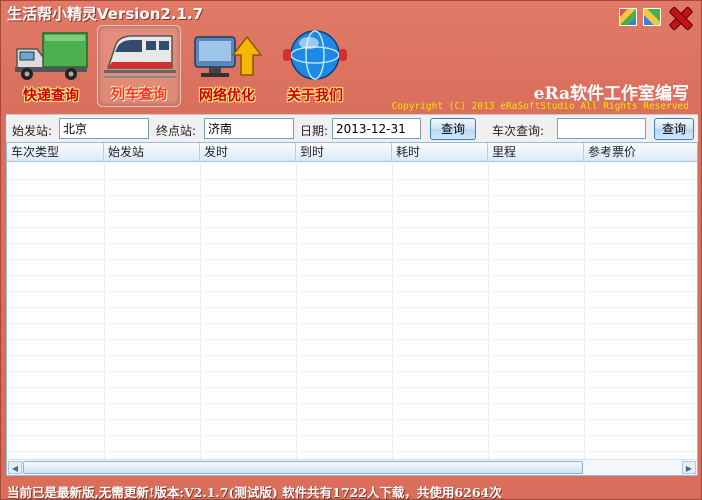  I want to click on column-duration: 耗时, so click(440, 152).